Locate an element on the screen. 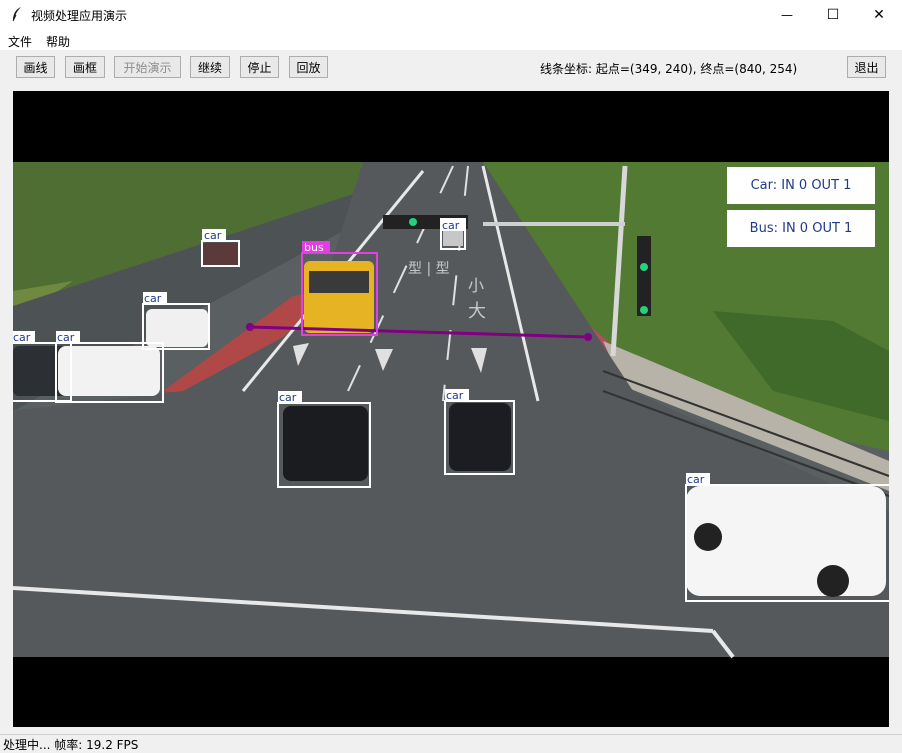 This screenshot has height=753, width=902. status-text: 处理中... 帧率: 19.2 FPS is located at coordinates (71, 745).